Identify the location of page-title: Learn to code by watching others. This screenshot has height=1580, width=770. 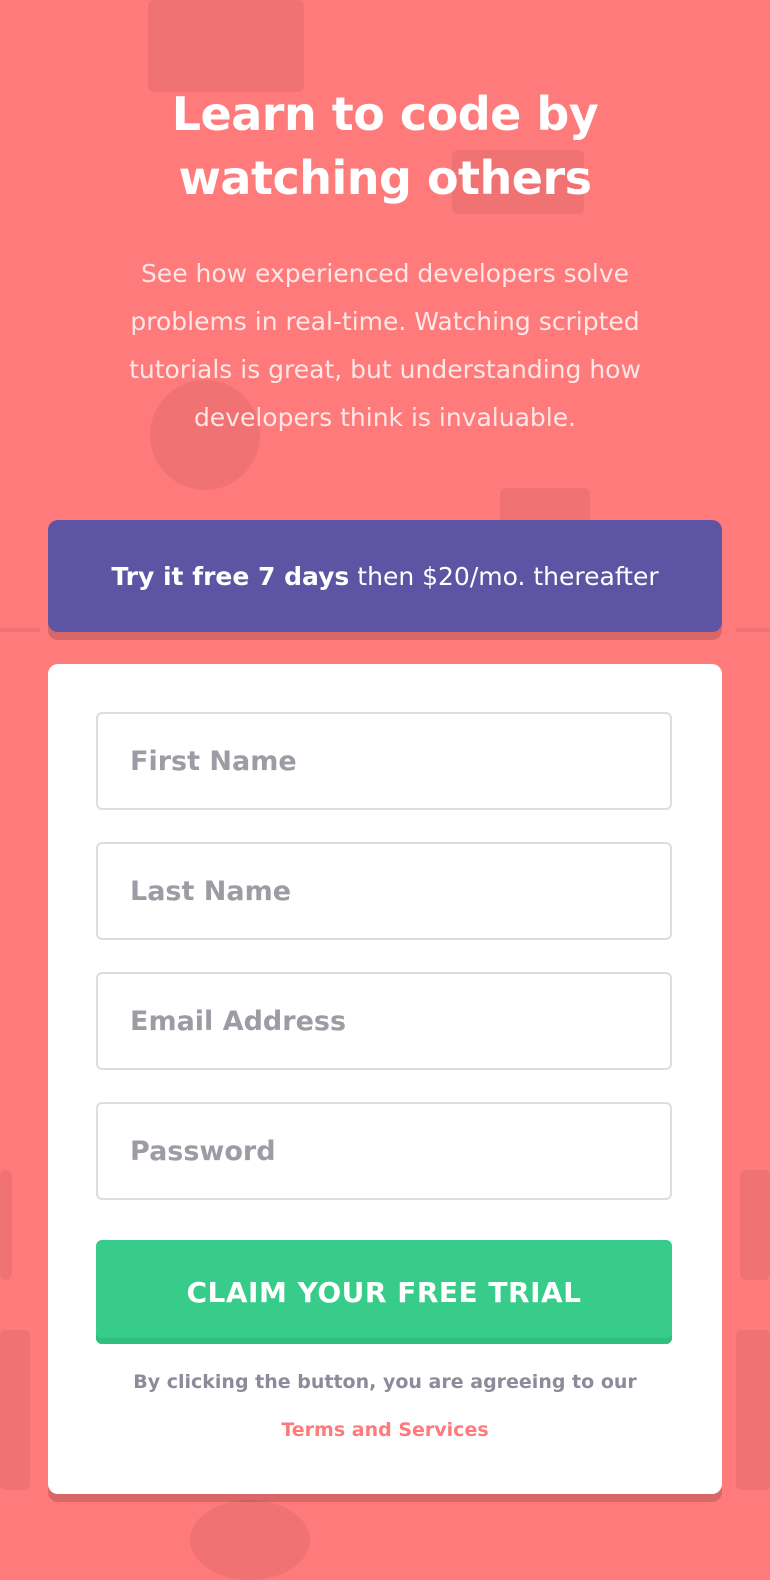
(385, 146).